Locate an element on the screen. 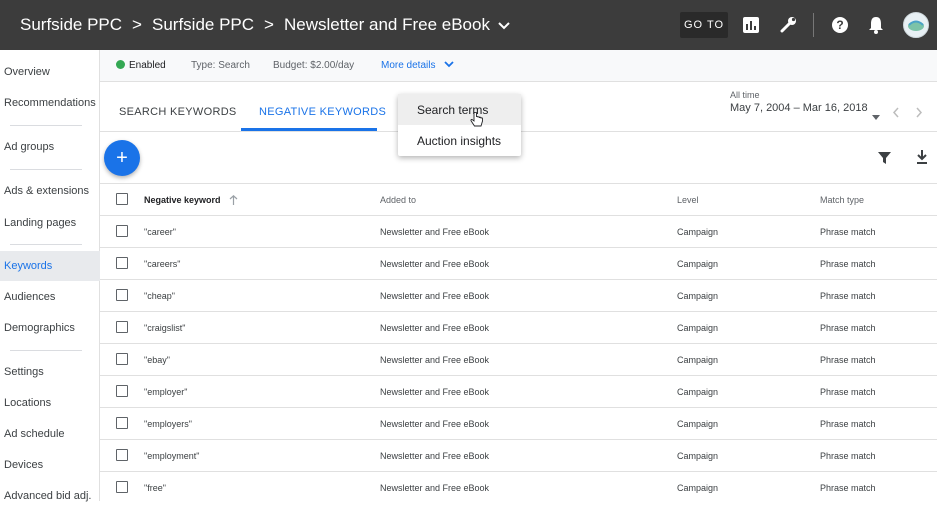 The width and height of the screenshot is (937, 511). keyword-cell: "employers" is located at coordinates (168, 423).